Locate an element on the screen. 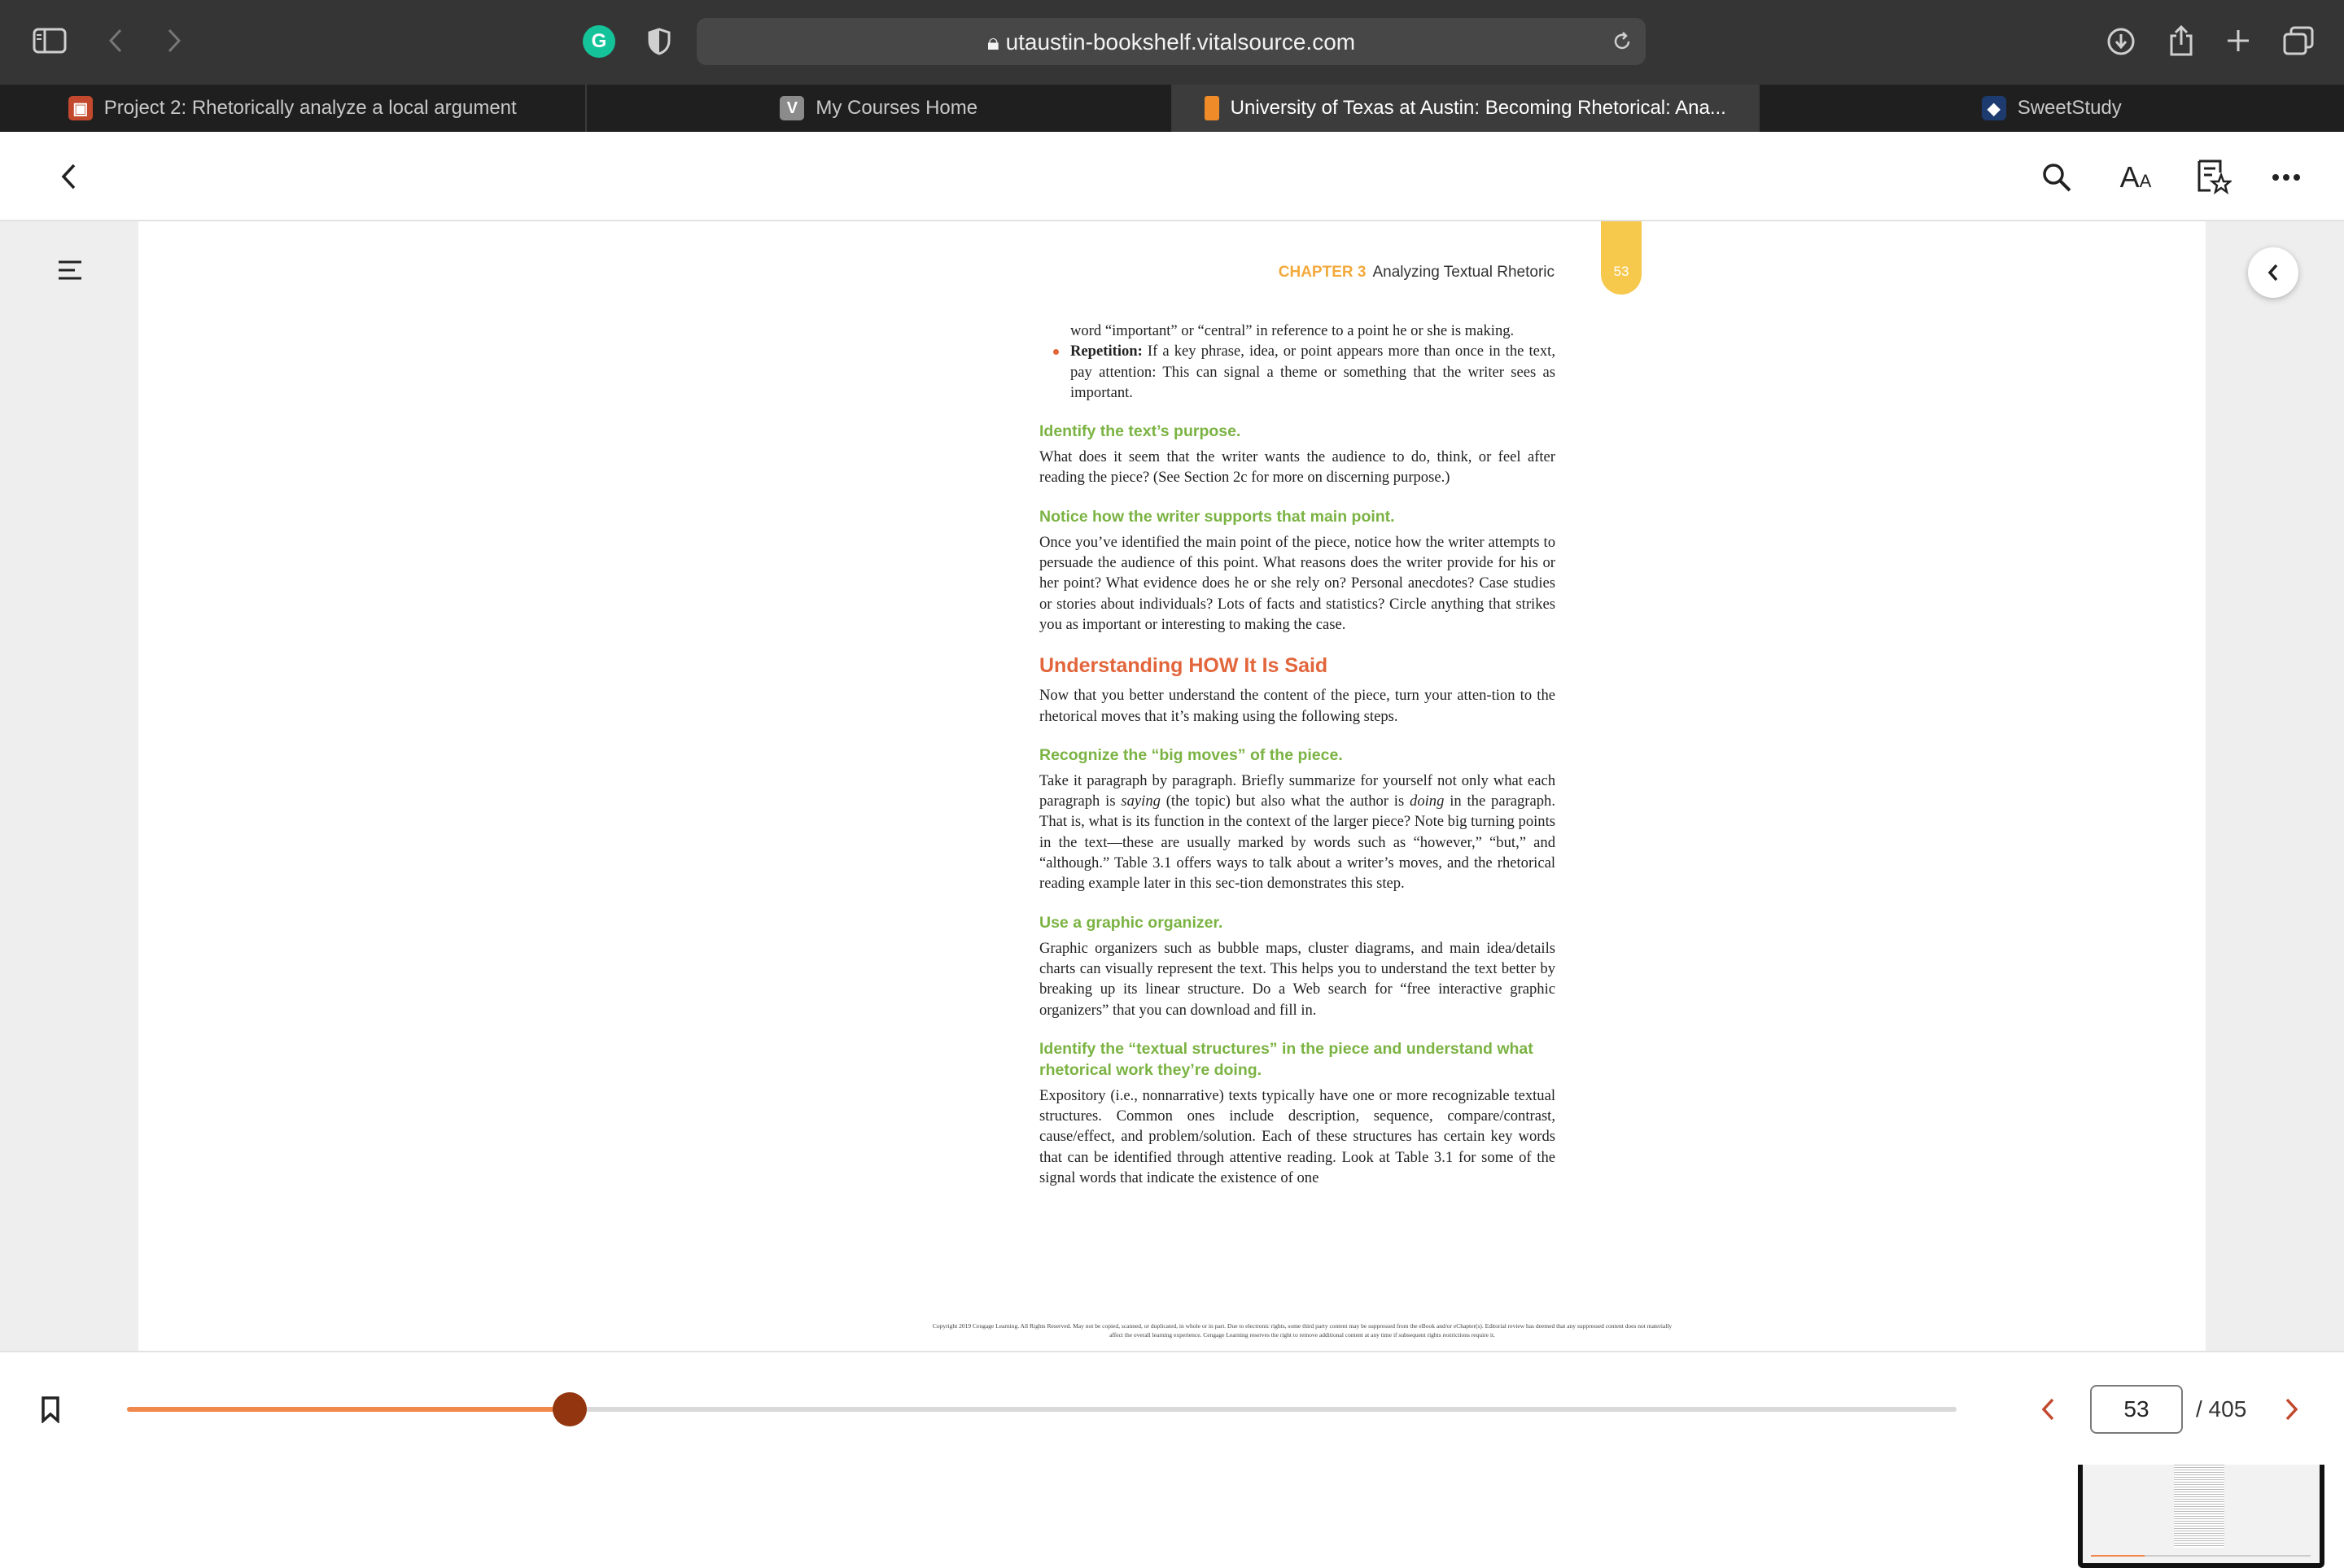 The image size is (2344, 1568). bullet-label: Repetition: is located at coordinates (1107, 351).